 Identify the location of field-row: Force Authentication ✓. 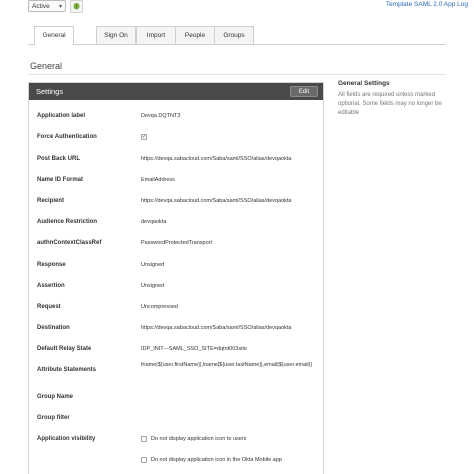
(176, 137).